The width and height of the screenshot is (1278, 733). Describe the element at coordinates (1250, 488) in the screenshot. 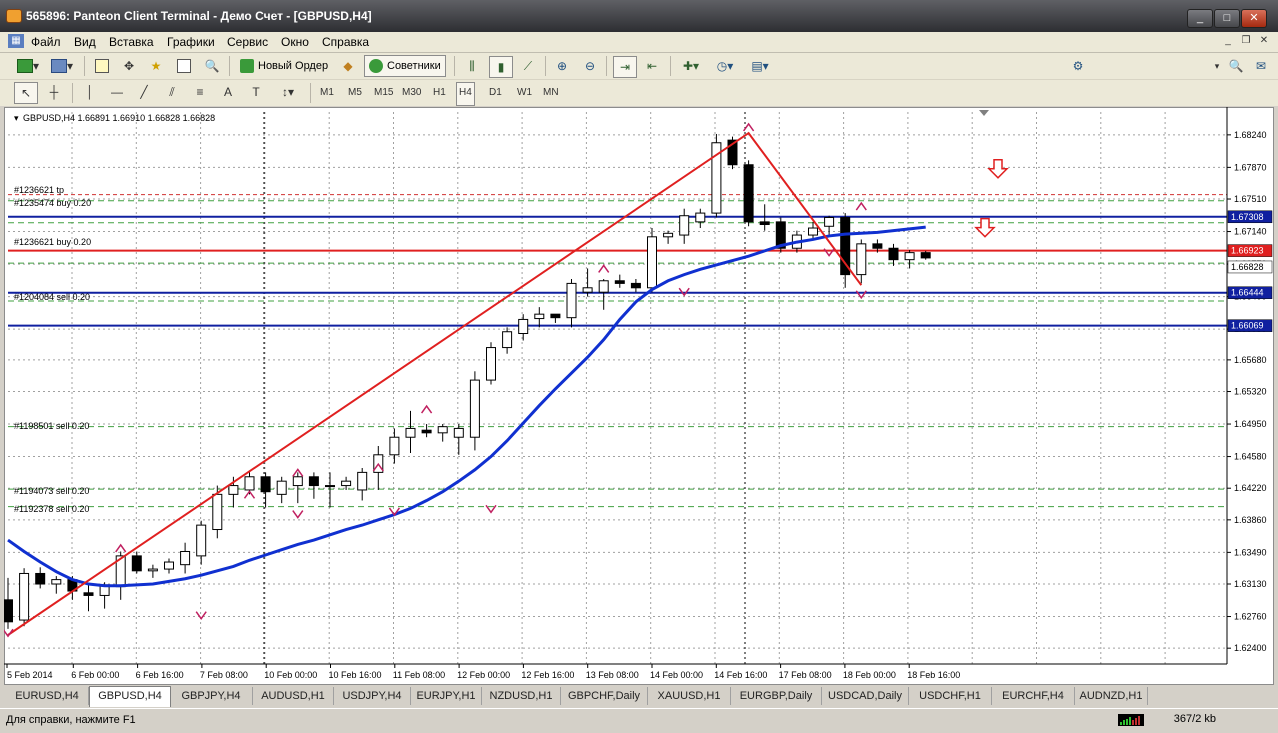

I see `price-label: 1.64220` at that location.